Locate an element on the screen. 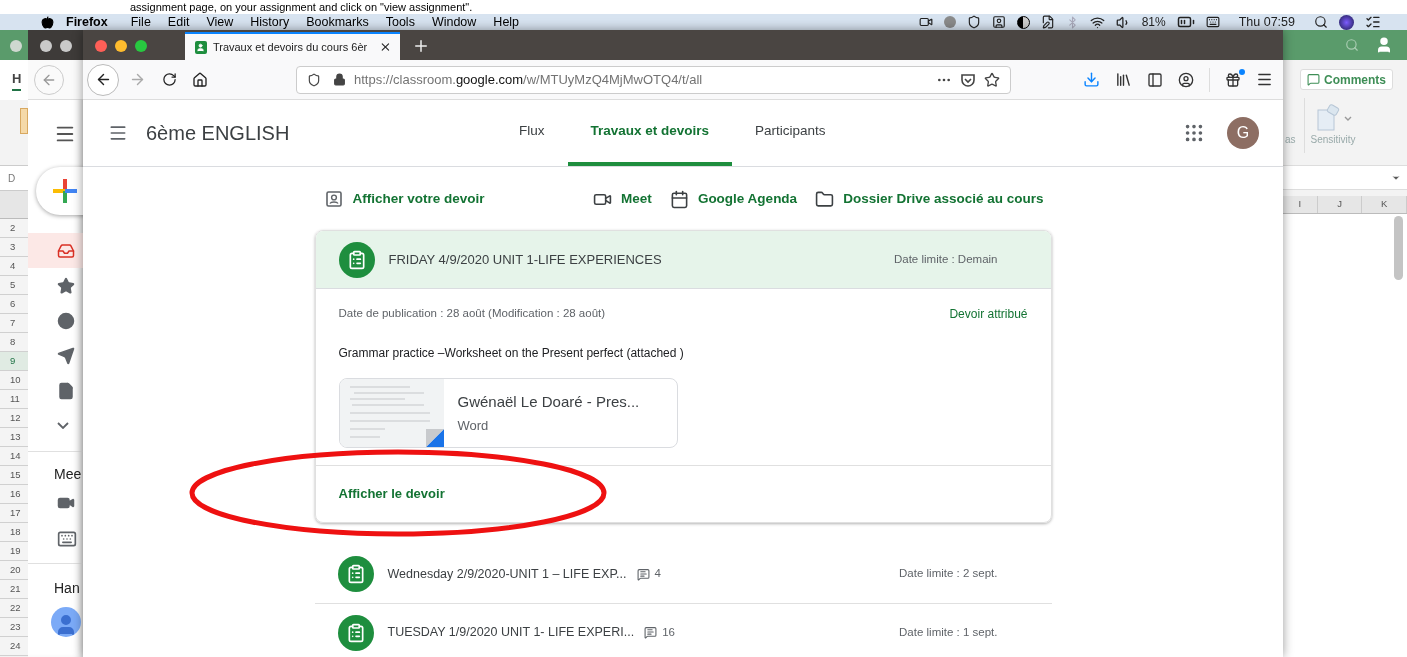 The width and height of the screenshot is (1407, 657). class-resource-link: Dossier Drive associé au cours is located at coordinates (929, 199).